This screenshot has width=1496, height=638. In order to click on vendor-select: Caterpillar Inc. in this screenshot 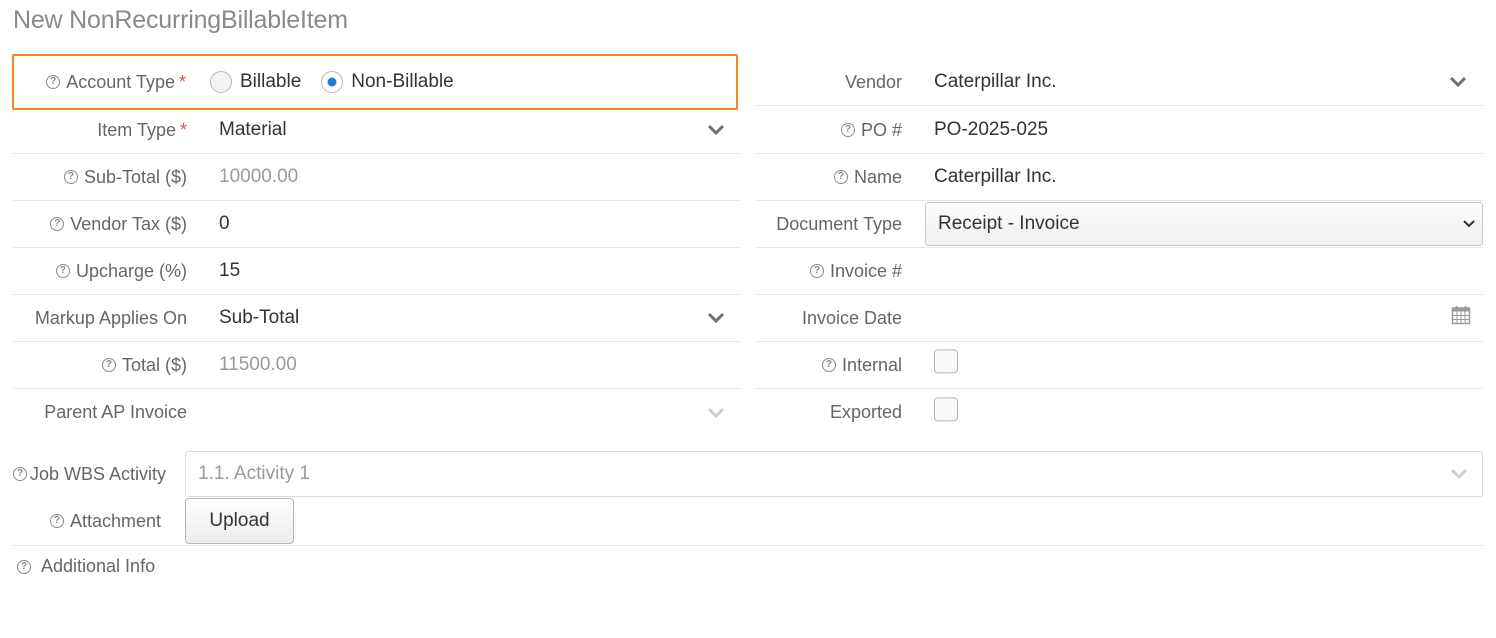, I will do `click(1192, 82)`.